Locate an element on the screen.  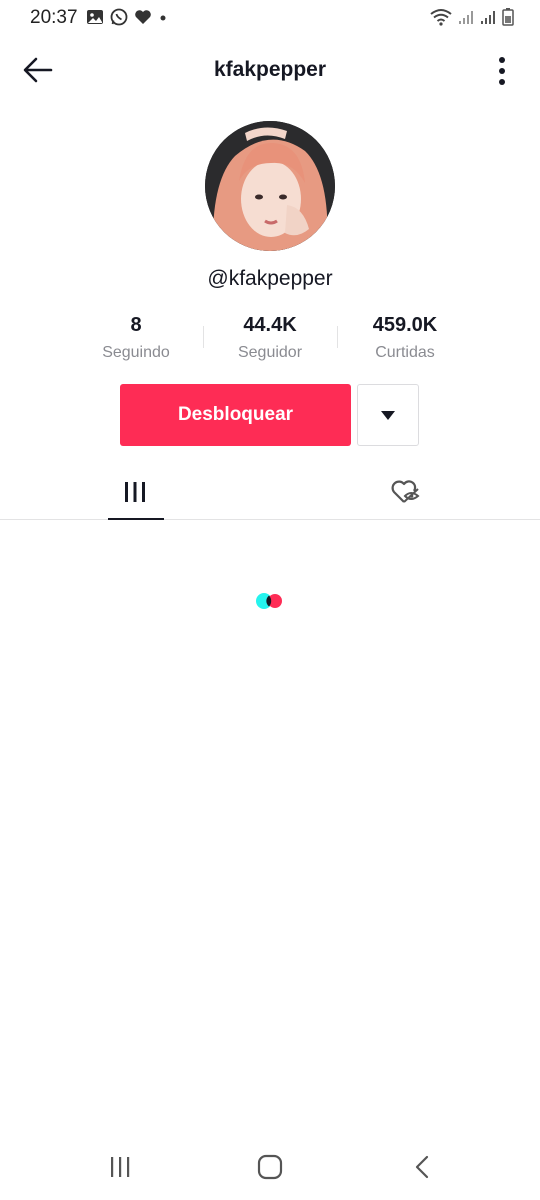
heart-notification-icon is located at coordinates (143, 17).